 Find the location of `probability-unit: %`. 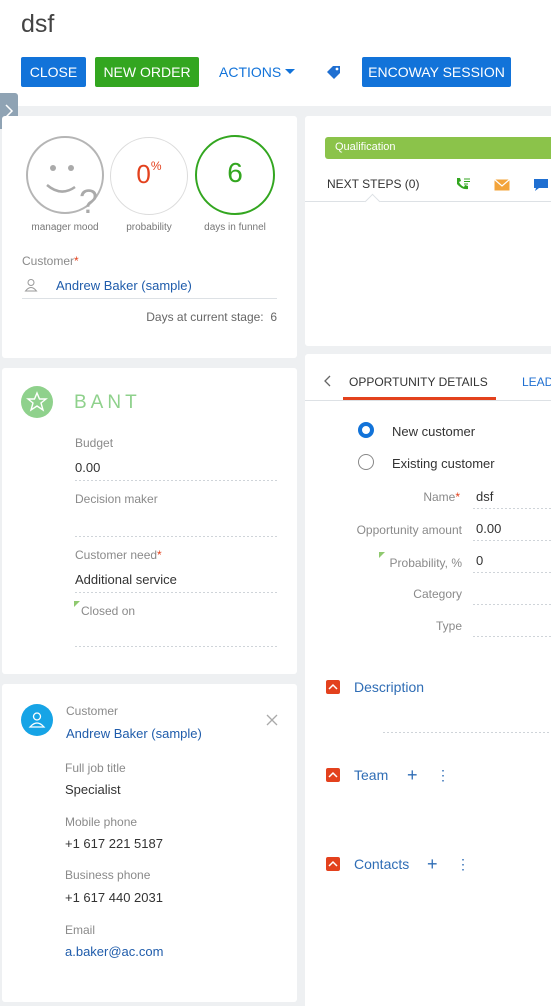

probability-unit: % is located at coordinates (156, 166).